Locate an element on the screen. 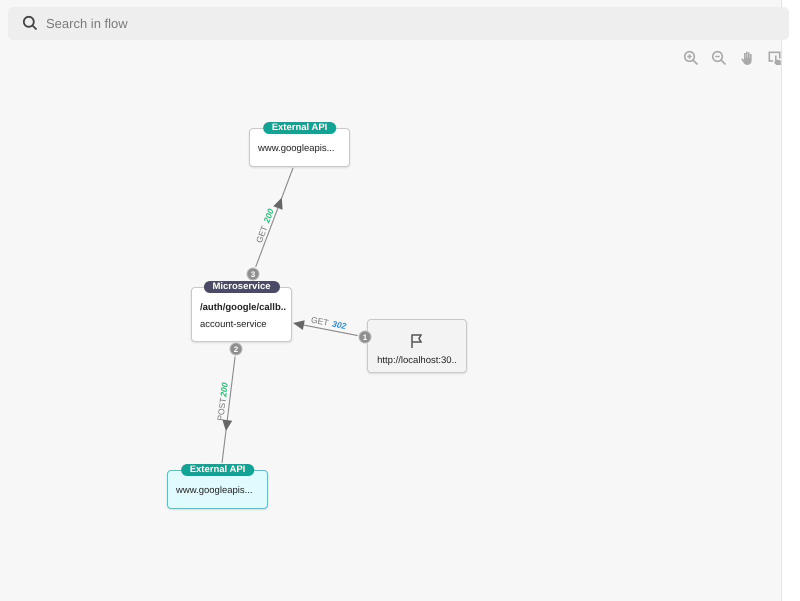 Image resolution: width=800 pixels, height=601 pixels. source-node: http://localhost:30.. is located at coordinates (417, 346).